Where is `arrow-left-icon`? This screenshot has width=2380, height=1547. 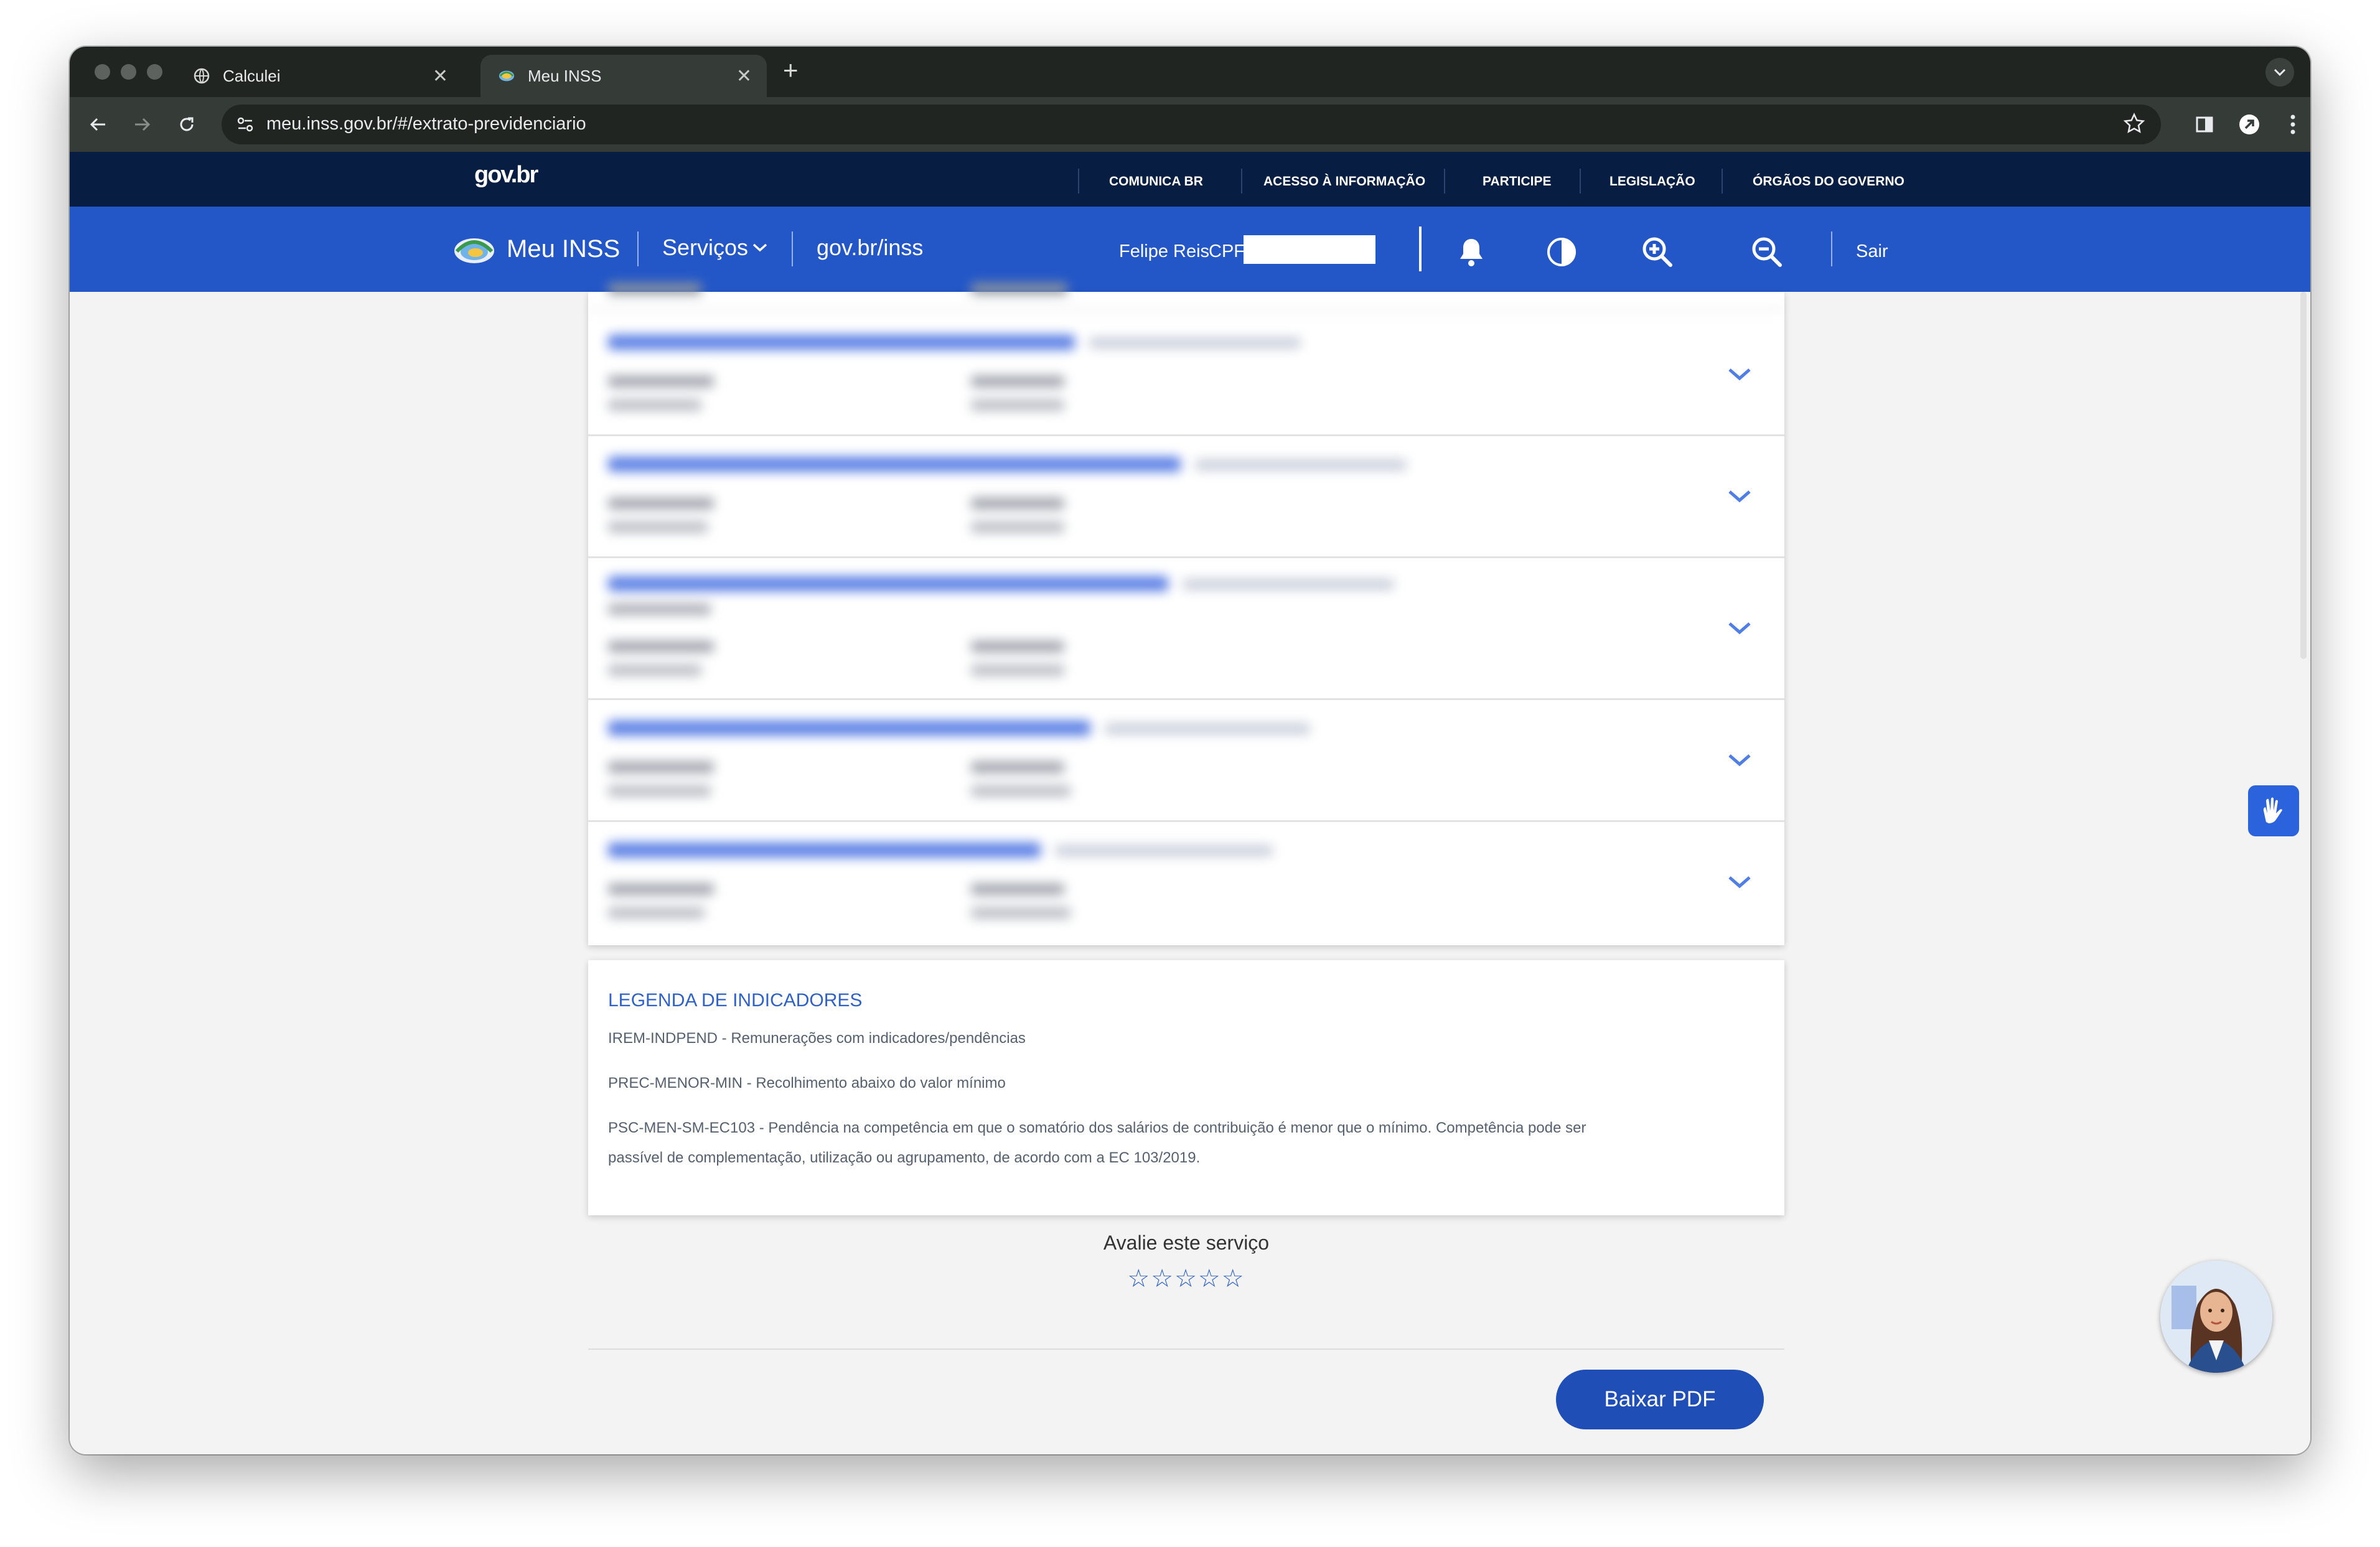 arrow-left-icon is located at coordinates (98, 124).